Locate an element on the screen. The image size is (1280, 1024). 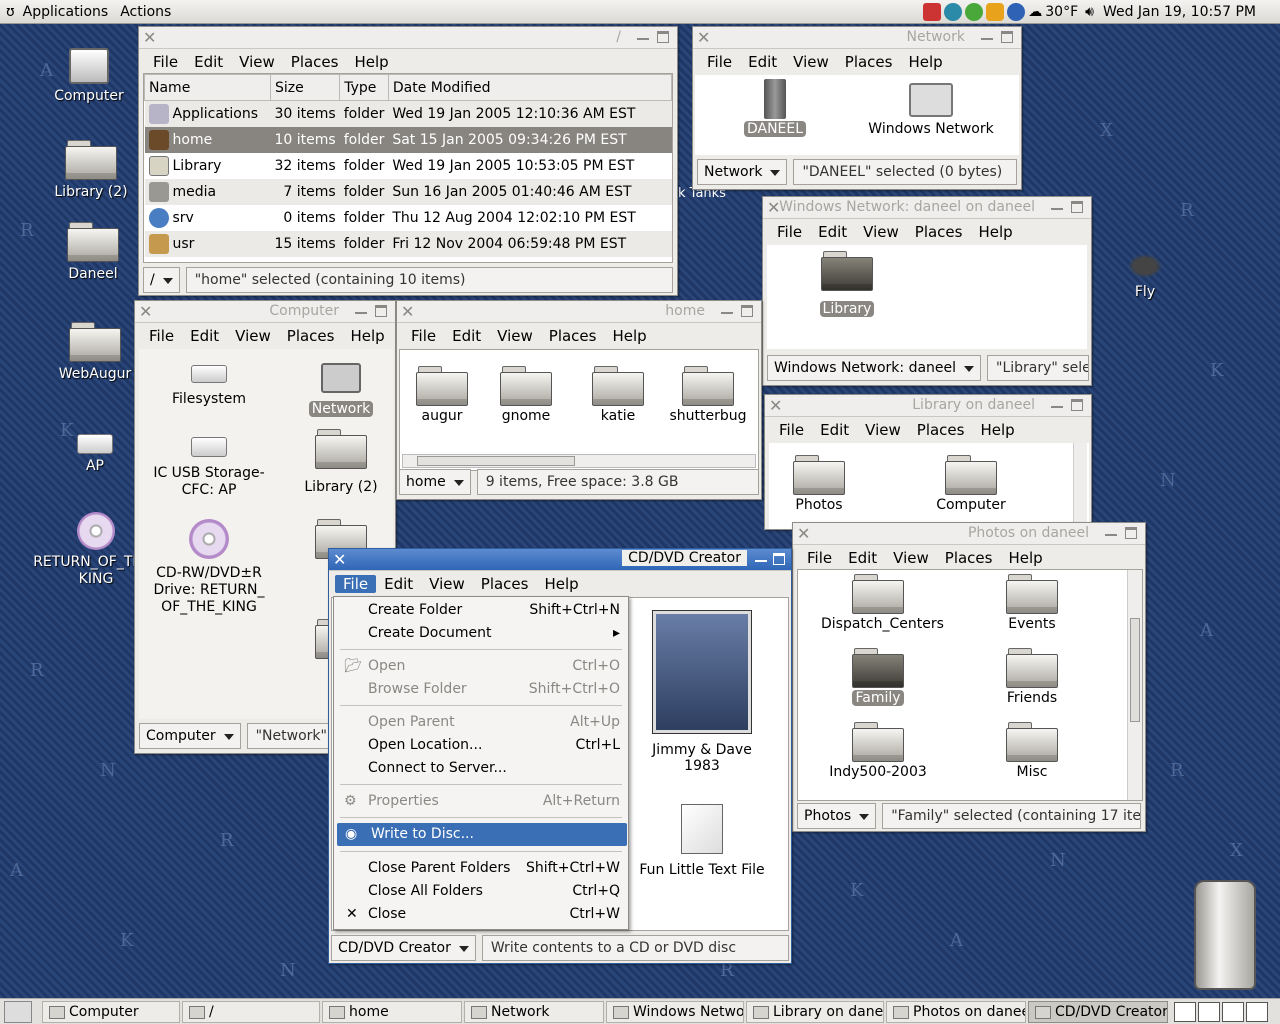
location-combo: Windows Network: daneel is located at coordinates (874, 368).